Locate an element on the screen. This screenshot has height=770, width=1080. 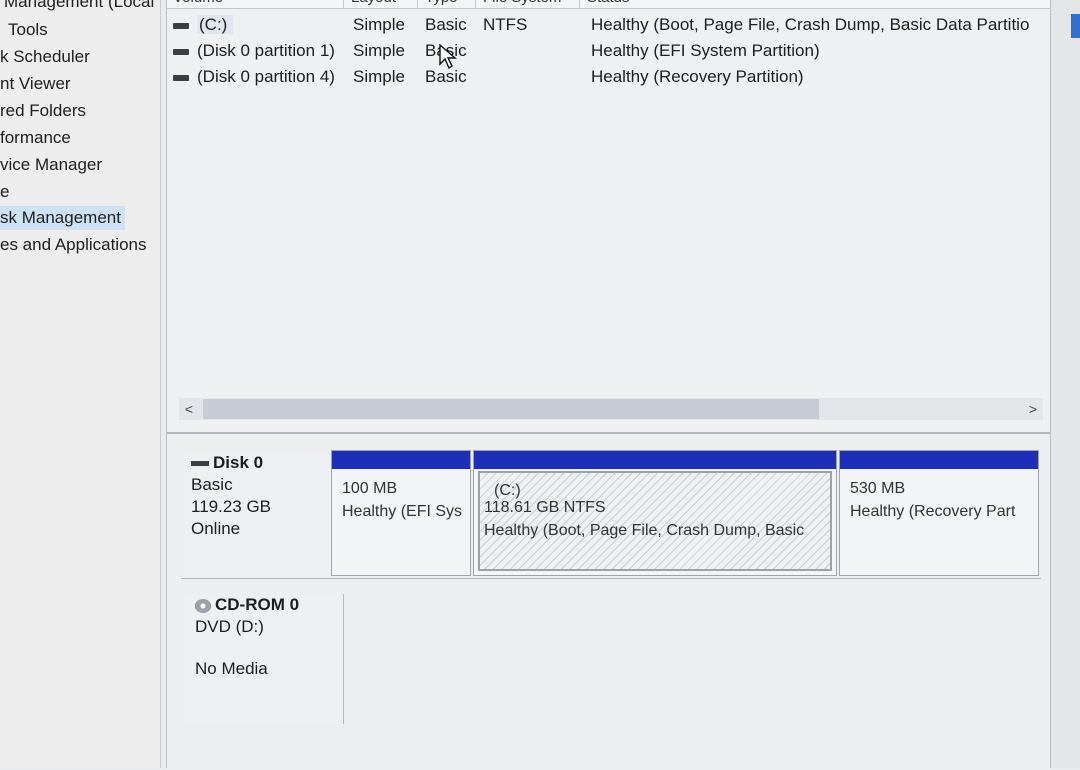
volume-cell: (Disk 0 partition 4) is located at coordinates (254, 77).